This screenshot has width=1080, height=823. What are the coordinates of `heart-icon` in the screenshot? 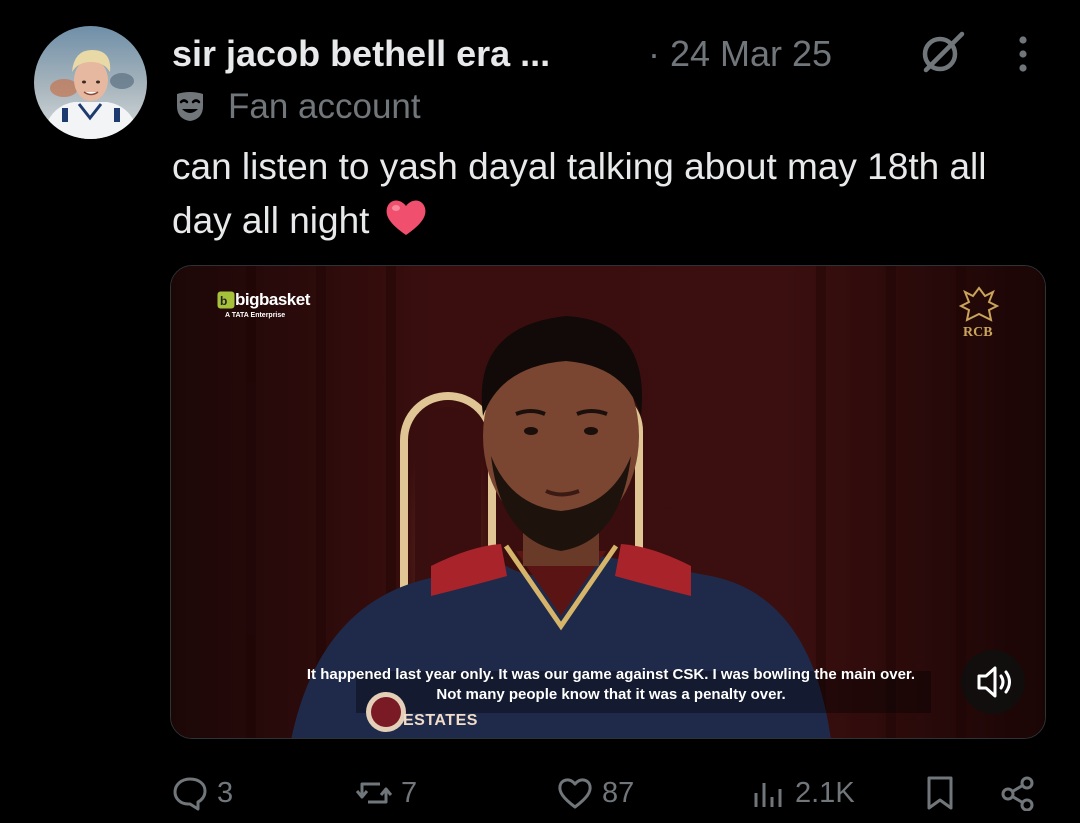 It's located at (575, 793).